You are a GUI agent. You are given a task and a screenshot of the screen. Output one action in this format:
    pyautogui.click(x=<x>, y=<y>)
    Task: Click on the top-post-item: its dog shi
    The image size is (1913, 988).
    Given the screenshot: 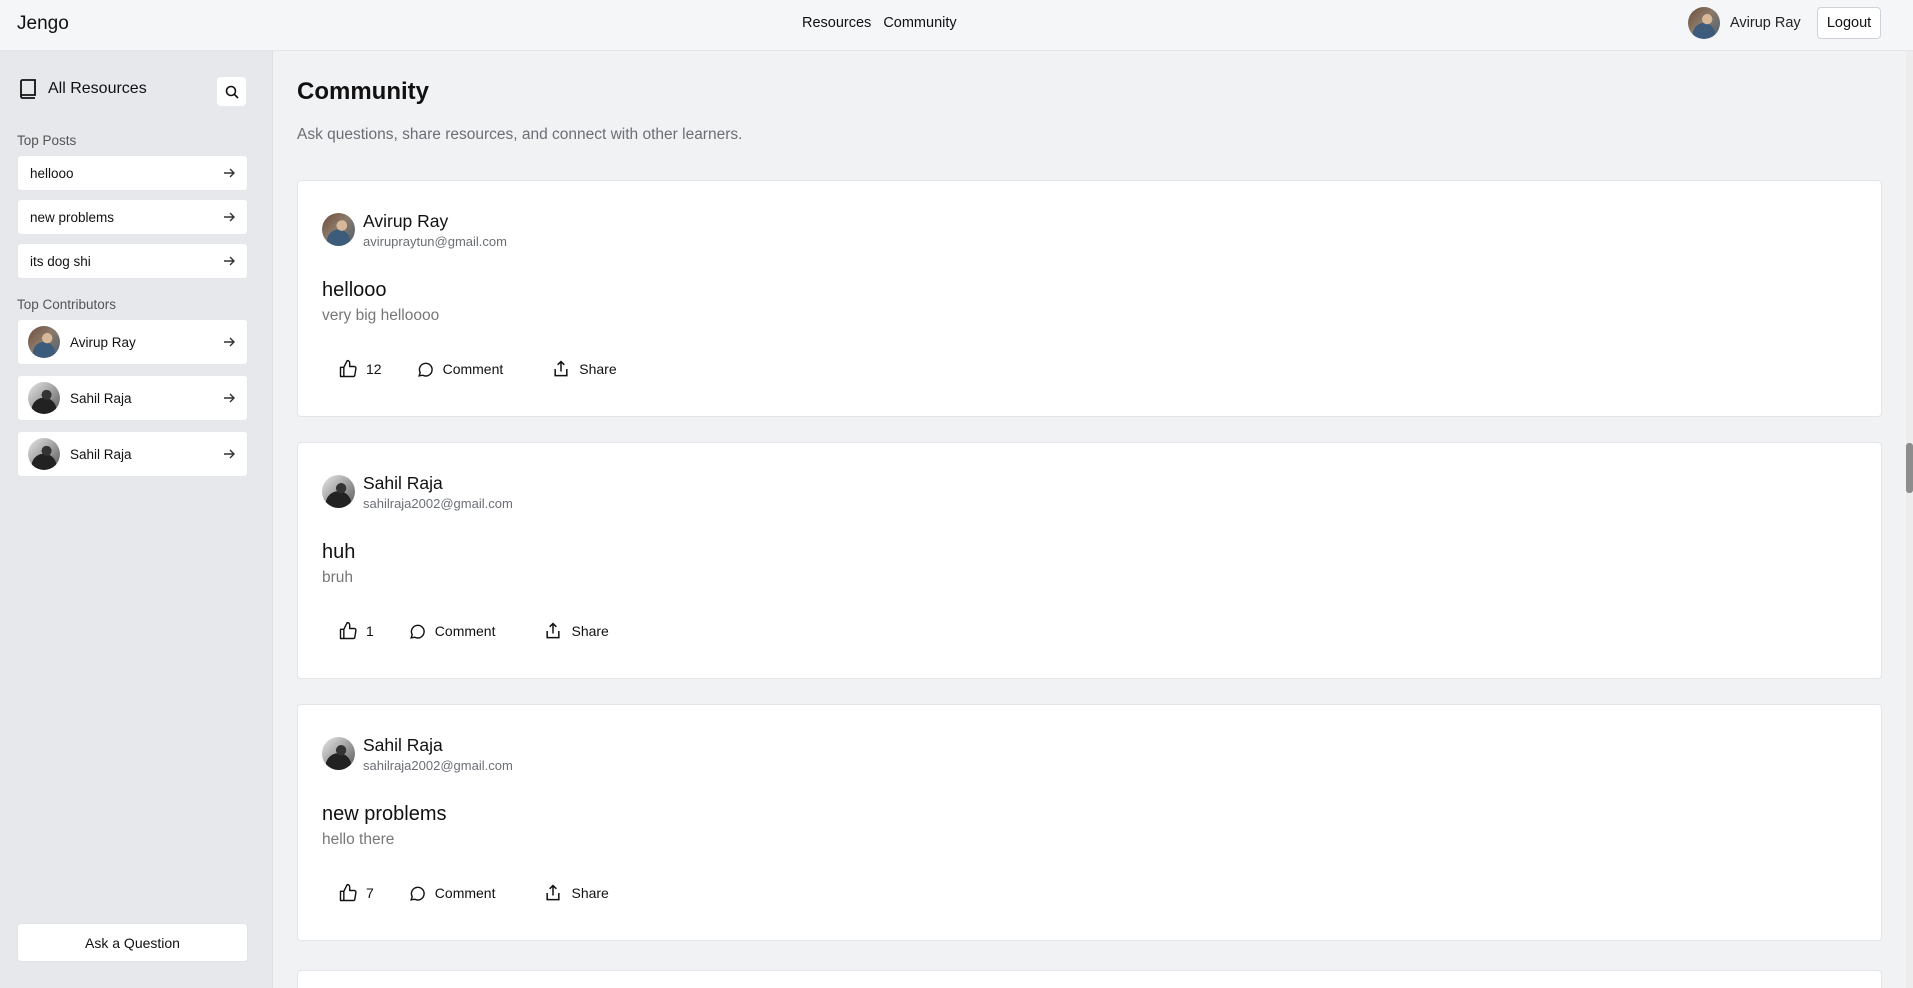 What is the action you would take?
    pyautogui.click(x=132, y=261)
    